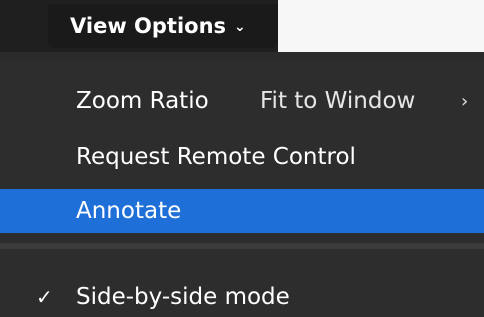 This screenshot has height=317, width=484. Describe the element at coordinates (142, 101) in the screenshot. I see `zoom-ratio-label: Zoom Ratio` at that location.